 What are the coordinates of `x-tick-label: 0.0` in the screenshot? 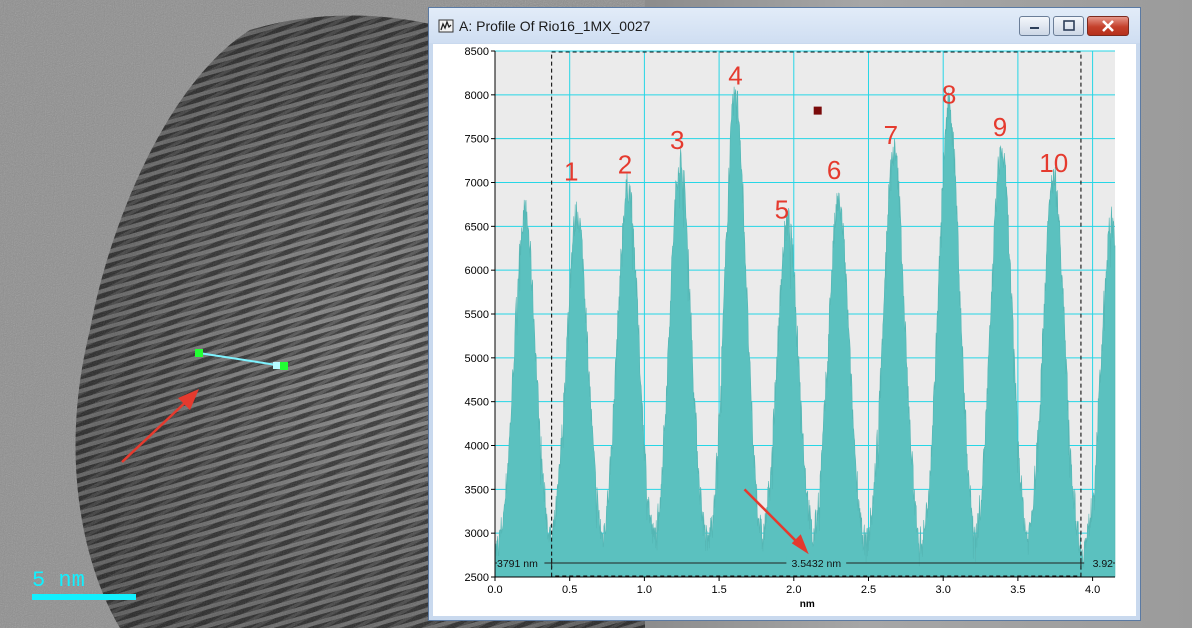 It's located at (494, 590).